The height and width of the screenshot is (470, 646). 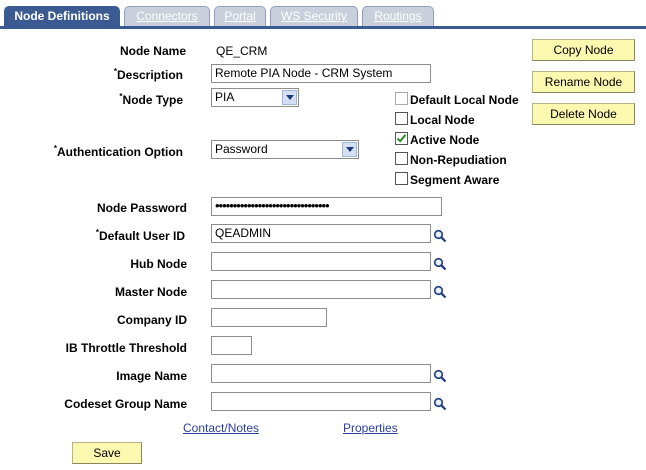 What do you see at coordinates (323, 27) in the screenshot?
I see `tab-baseline` at bounding box center [323, 27].